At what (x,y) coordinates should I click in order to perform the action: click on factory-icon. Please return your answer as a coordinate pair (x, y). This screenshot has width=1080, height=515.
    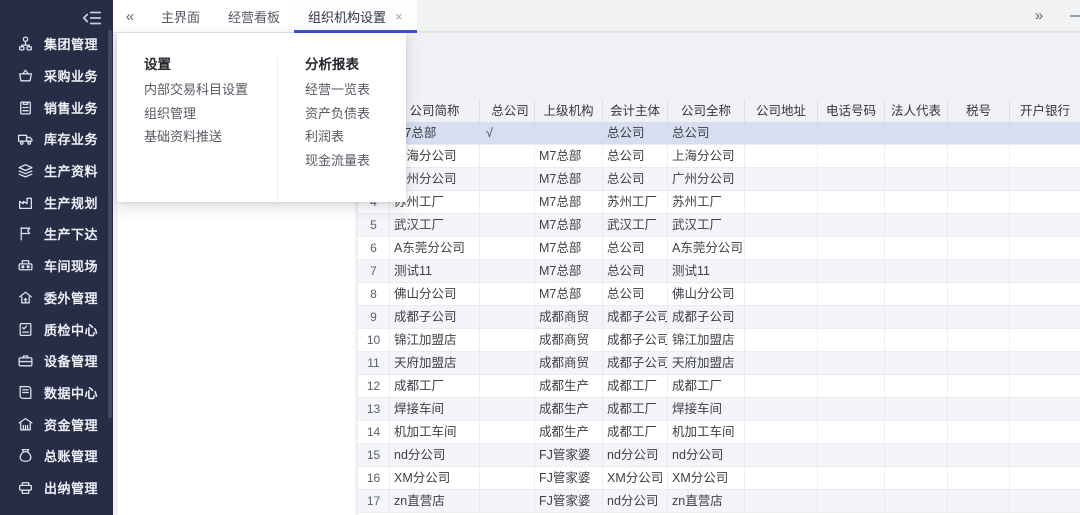
    Looking at the image, I should click on (25, 202).